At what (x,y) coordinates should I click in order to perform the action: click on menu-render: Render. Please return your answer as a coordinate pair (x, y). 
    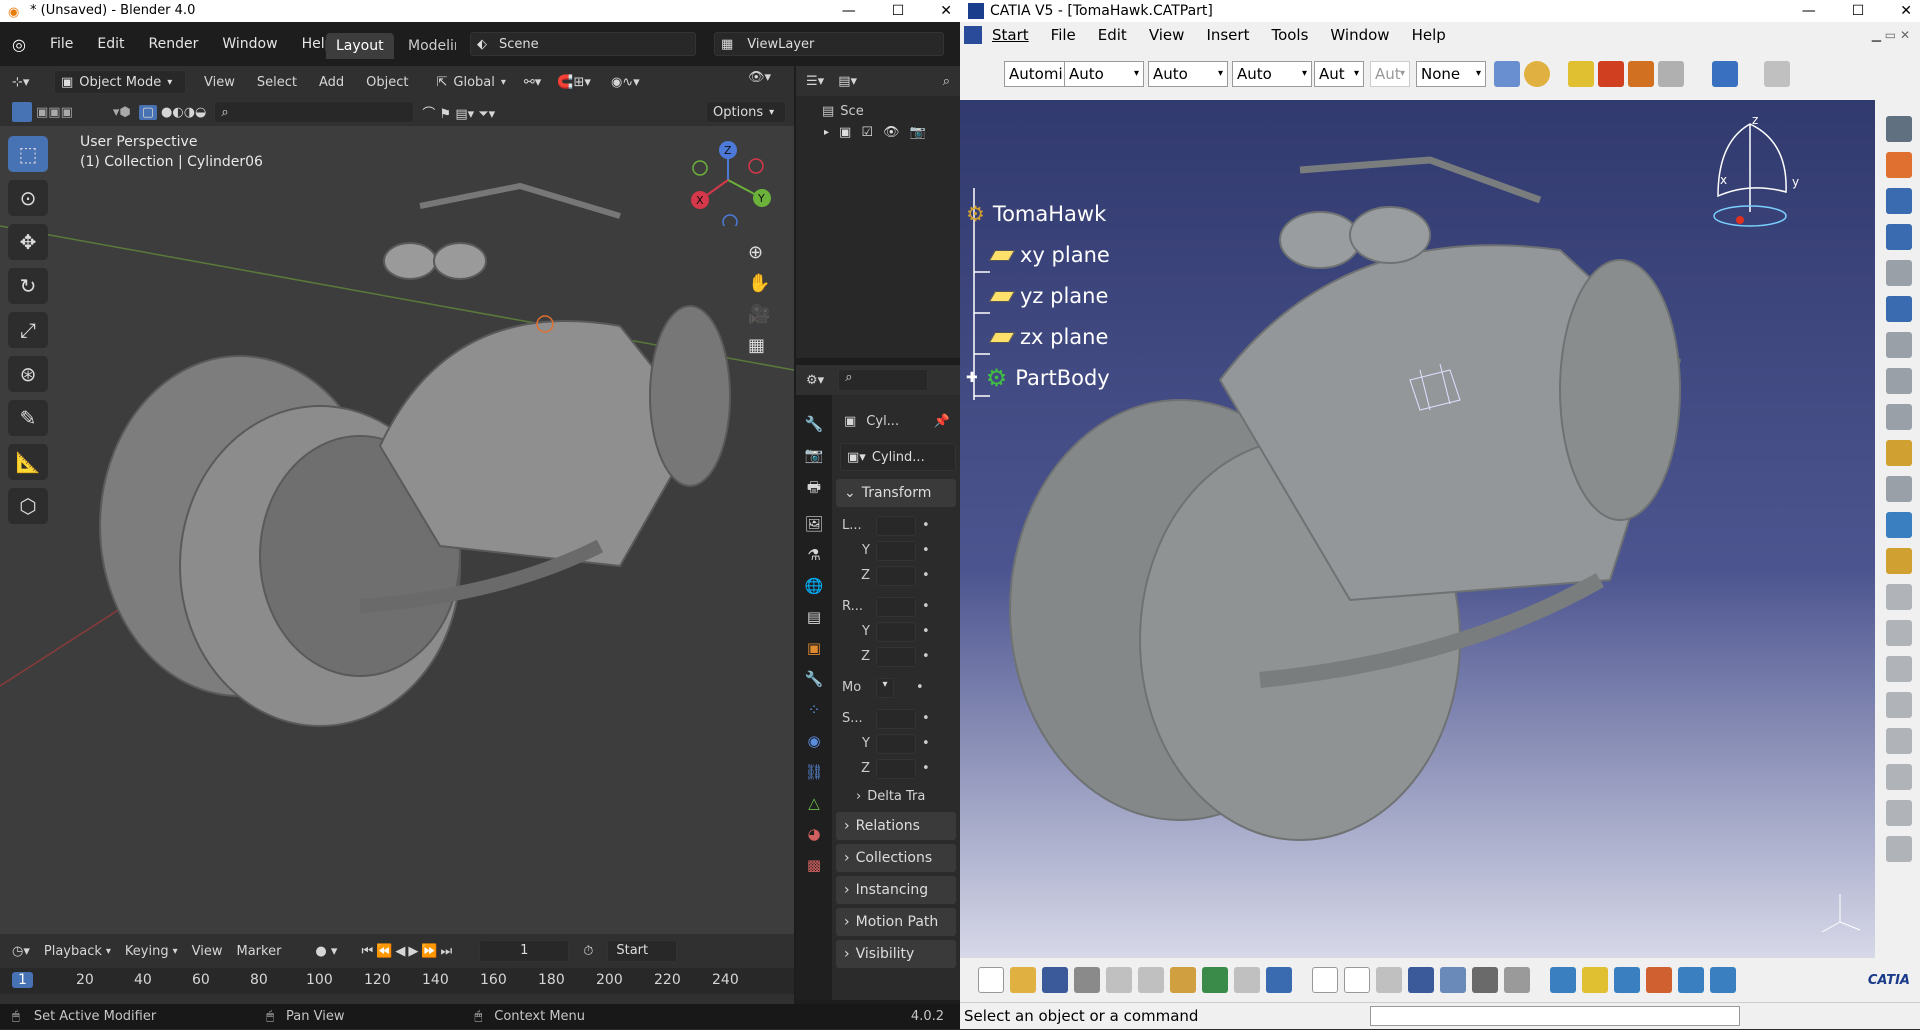
    Looking at the image, I should click on (174, 44).